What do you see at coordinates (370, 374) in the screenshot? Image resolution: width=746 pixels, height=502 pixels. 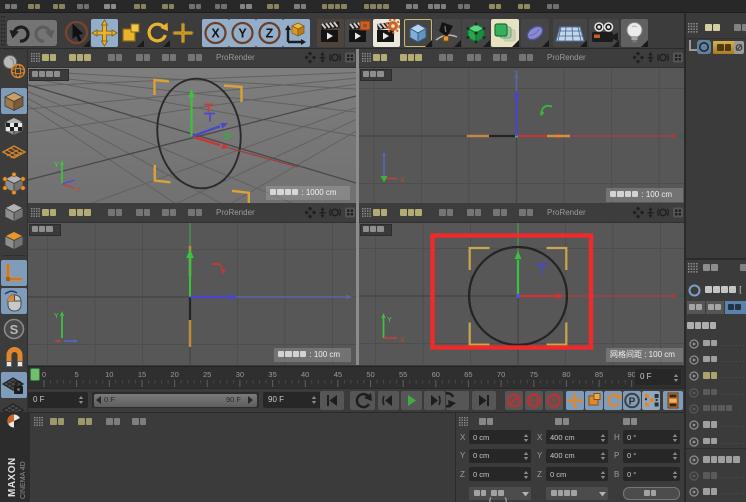 I see `svg-text: 50` at bounding box center [370, 374].